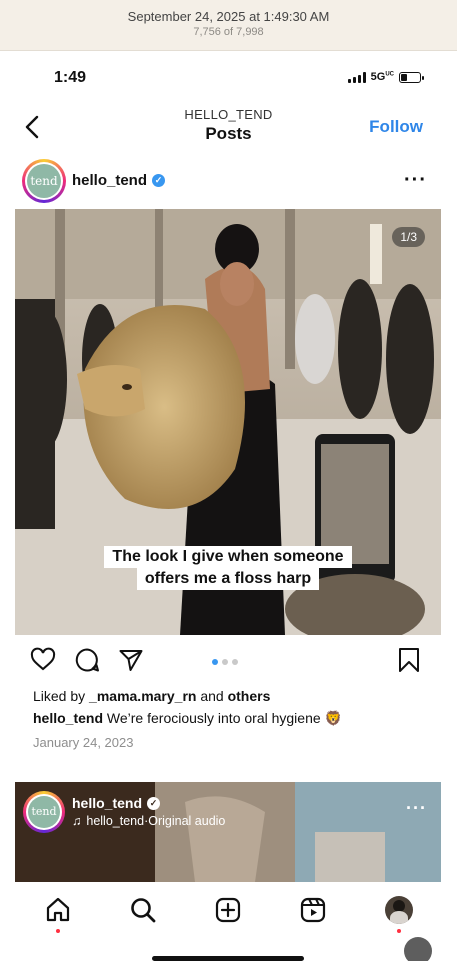 The image size is (457, 961). Describe the element at coordinates (44, 812) in the screenshot. I see `next-post-avatar: tend` at that location.